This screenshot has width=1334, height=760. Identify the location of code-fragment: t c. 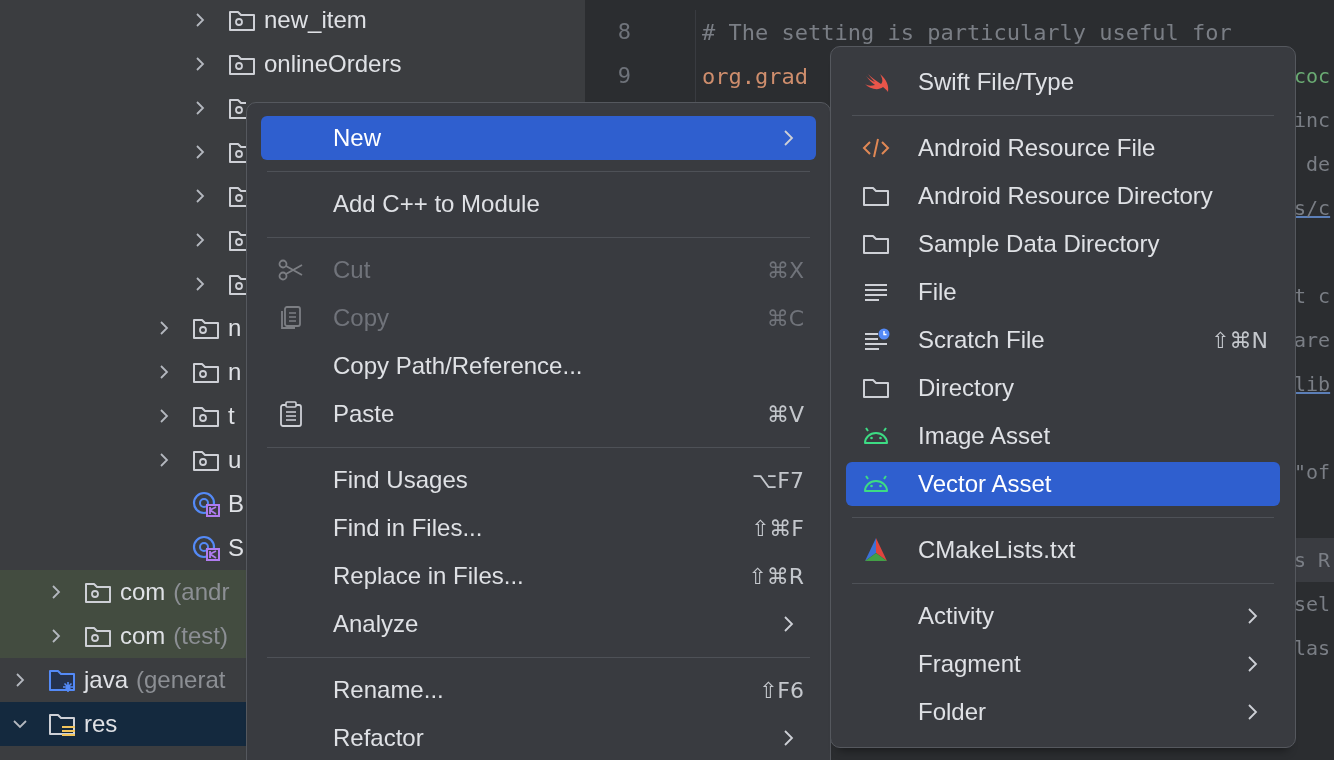
(1312, 296).